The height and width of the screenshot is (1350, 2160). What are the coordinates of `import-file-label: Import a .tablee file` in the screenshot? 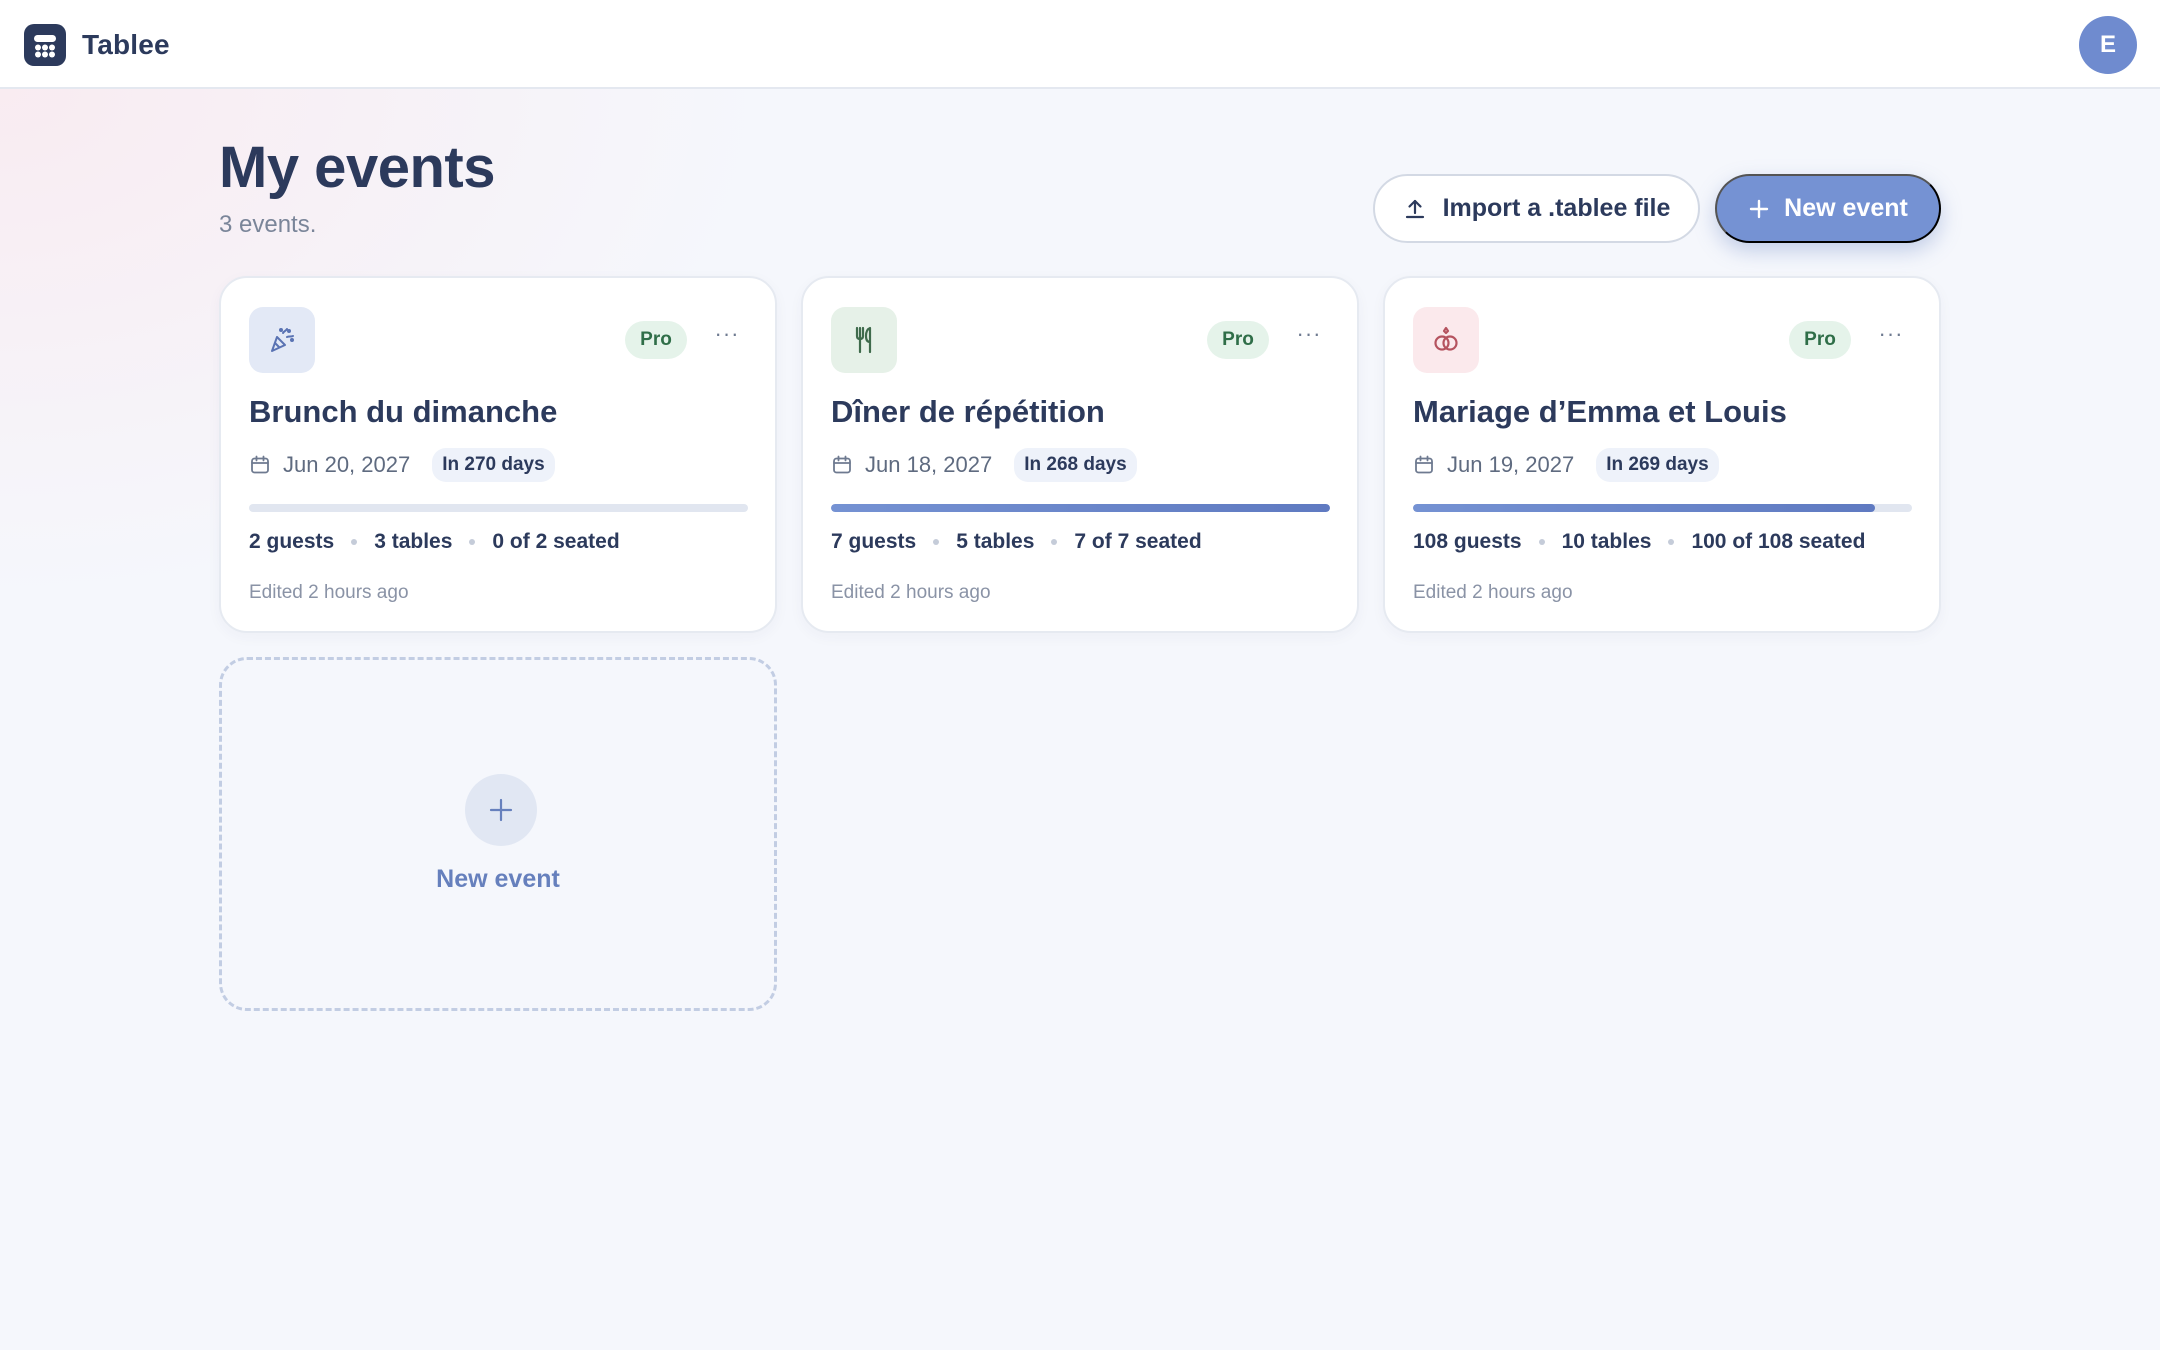 It's located at (1556, 208).